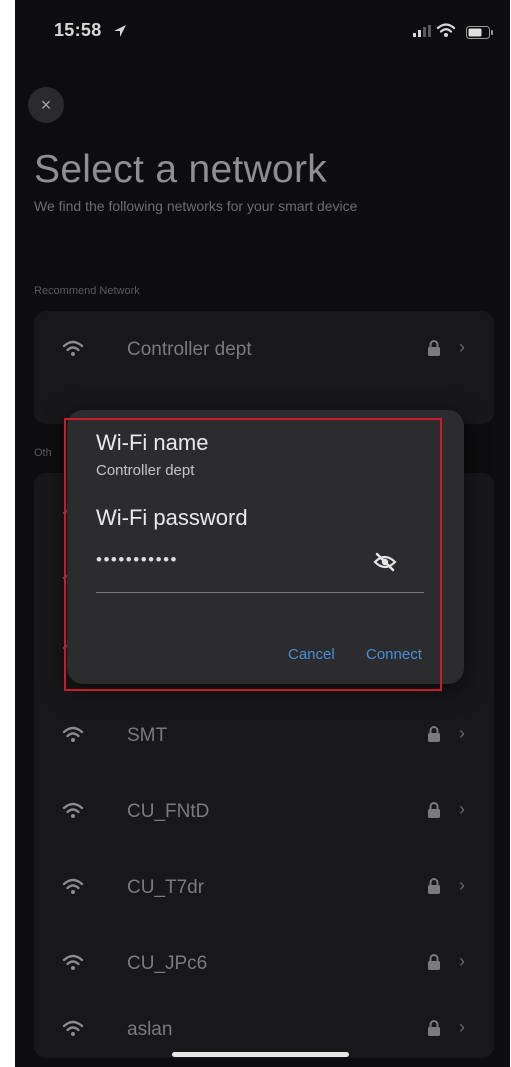 This screenshot has width=511, height=1067. Describe the element at coordinates (394, 654) in the screenshot. I see `connect-button: Connect` at that location.